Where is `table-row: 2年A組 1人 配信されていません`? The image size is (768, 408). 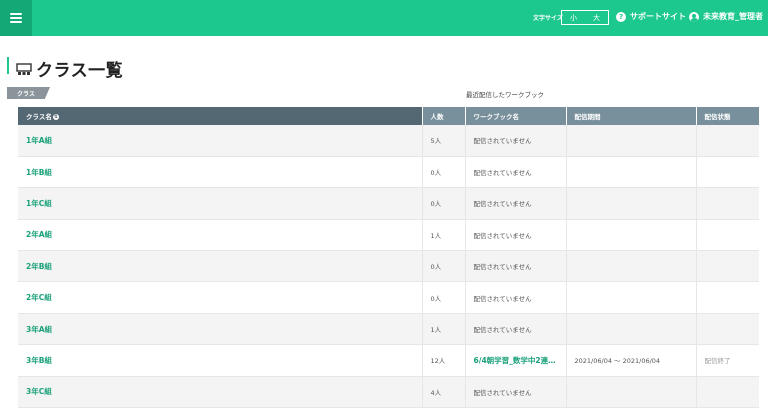
table-row: 2年A組 1人 配信されていません is located at coordinates (388, 235).